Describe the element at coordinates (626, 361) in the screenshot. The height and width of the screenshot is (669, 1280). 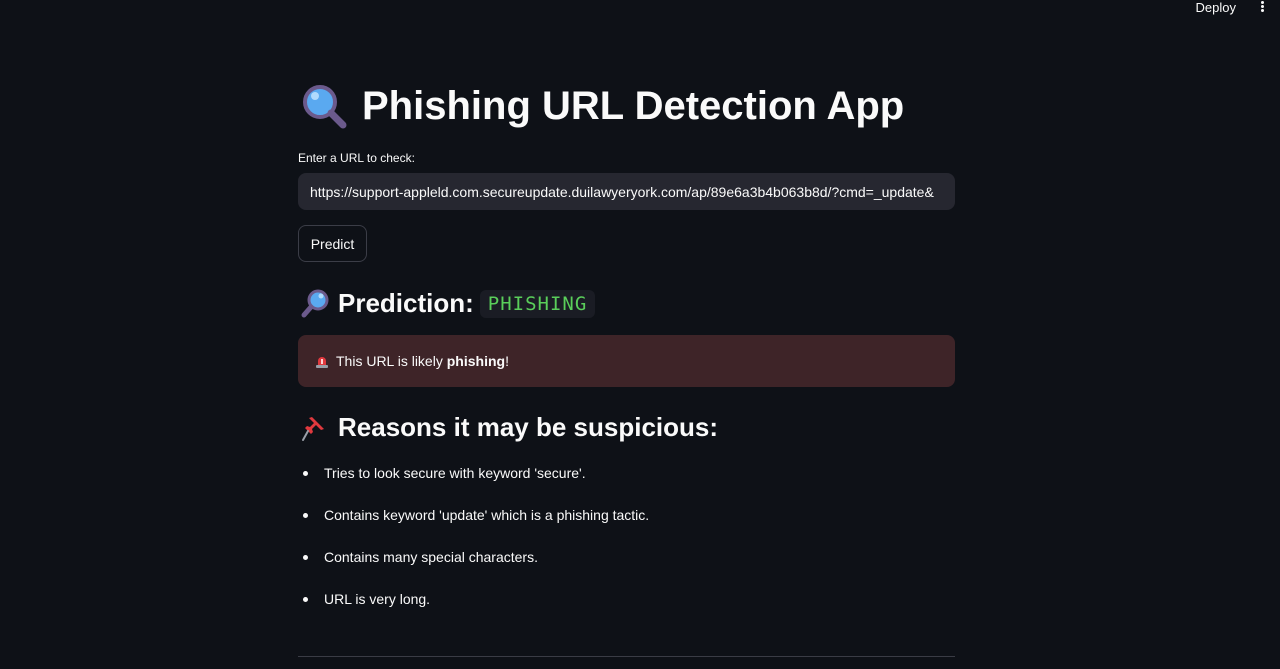
I see `phishing-alert: This URL is likely phishing!` at that location.